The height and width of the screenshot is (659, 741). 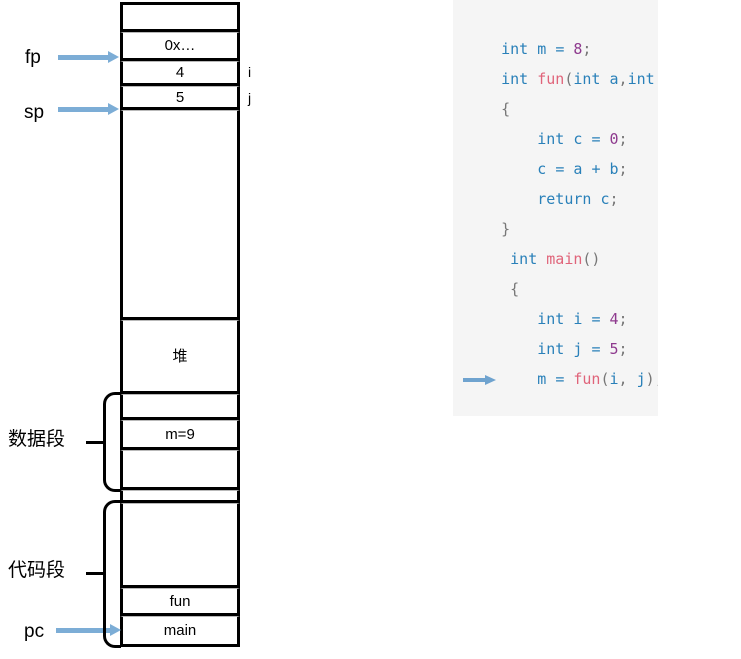 What do you see at coordinates (180, 496) in the screenshot?
I see `gap-cell` at bounding box center [180, 496].